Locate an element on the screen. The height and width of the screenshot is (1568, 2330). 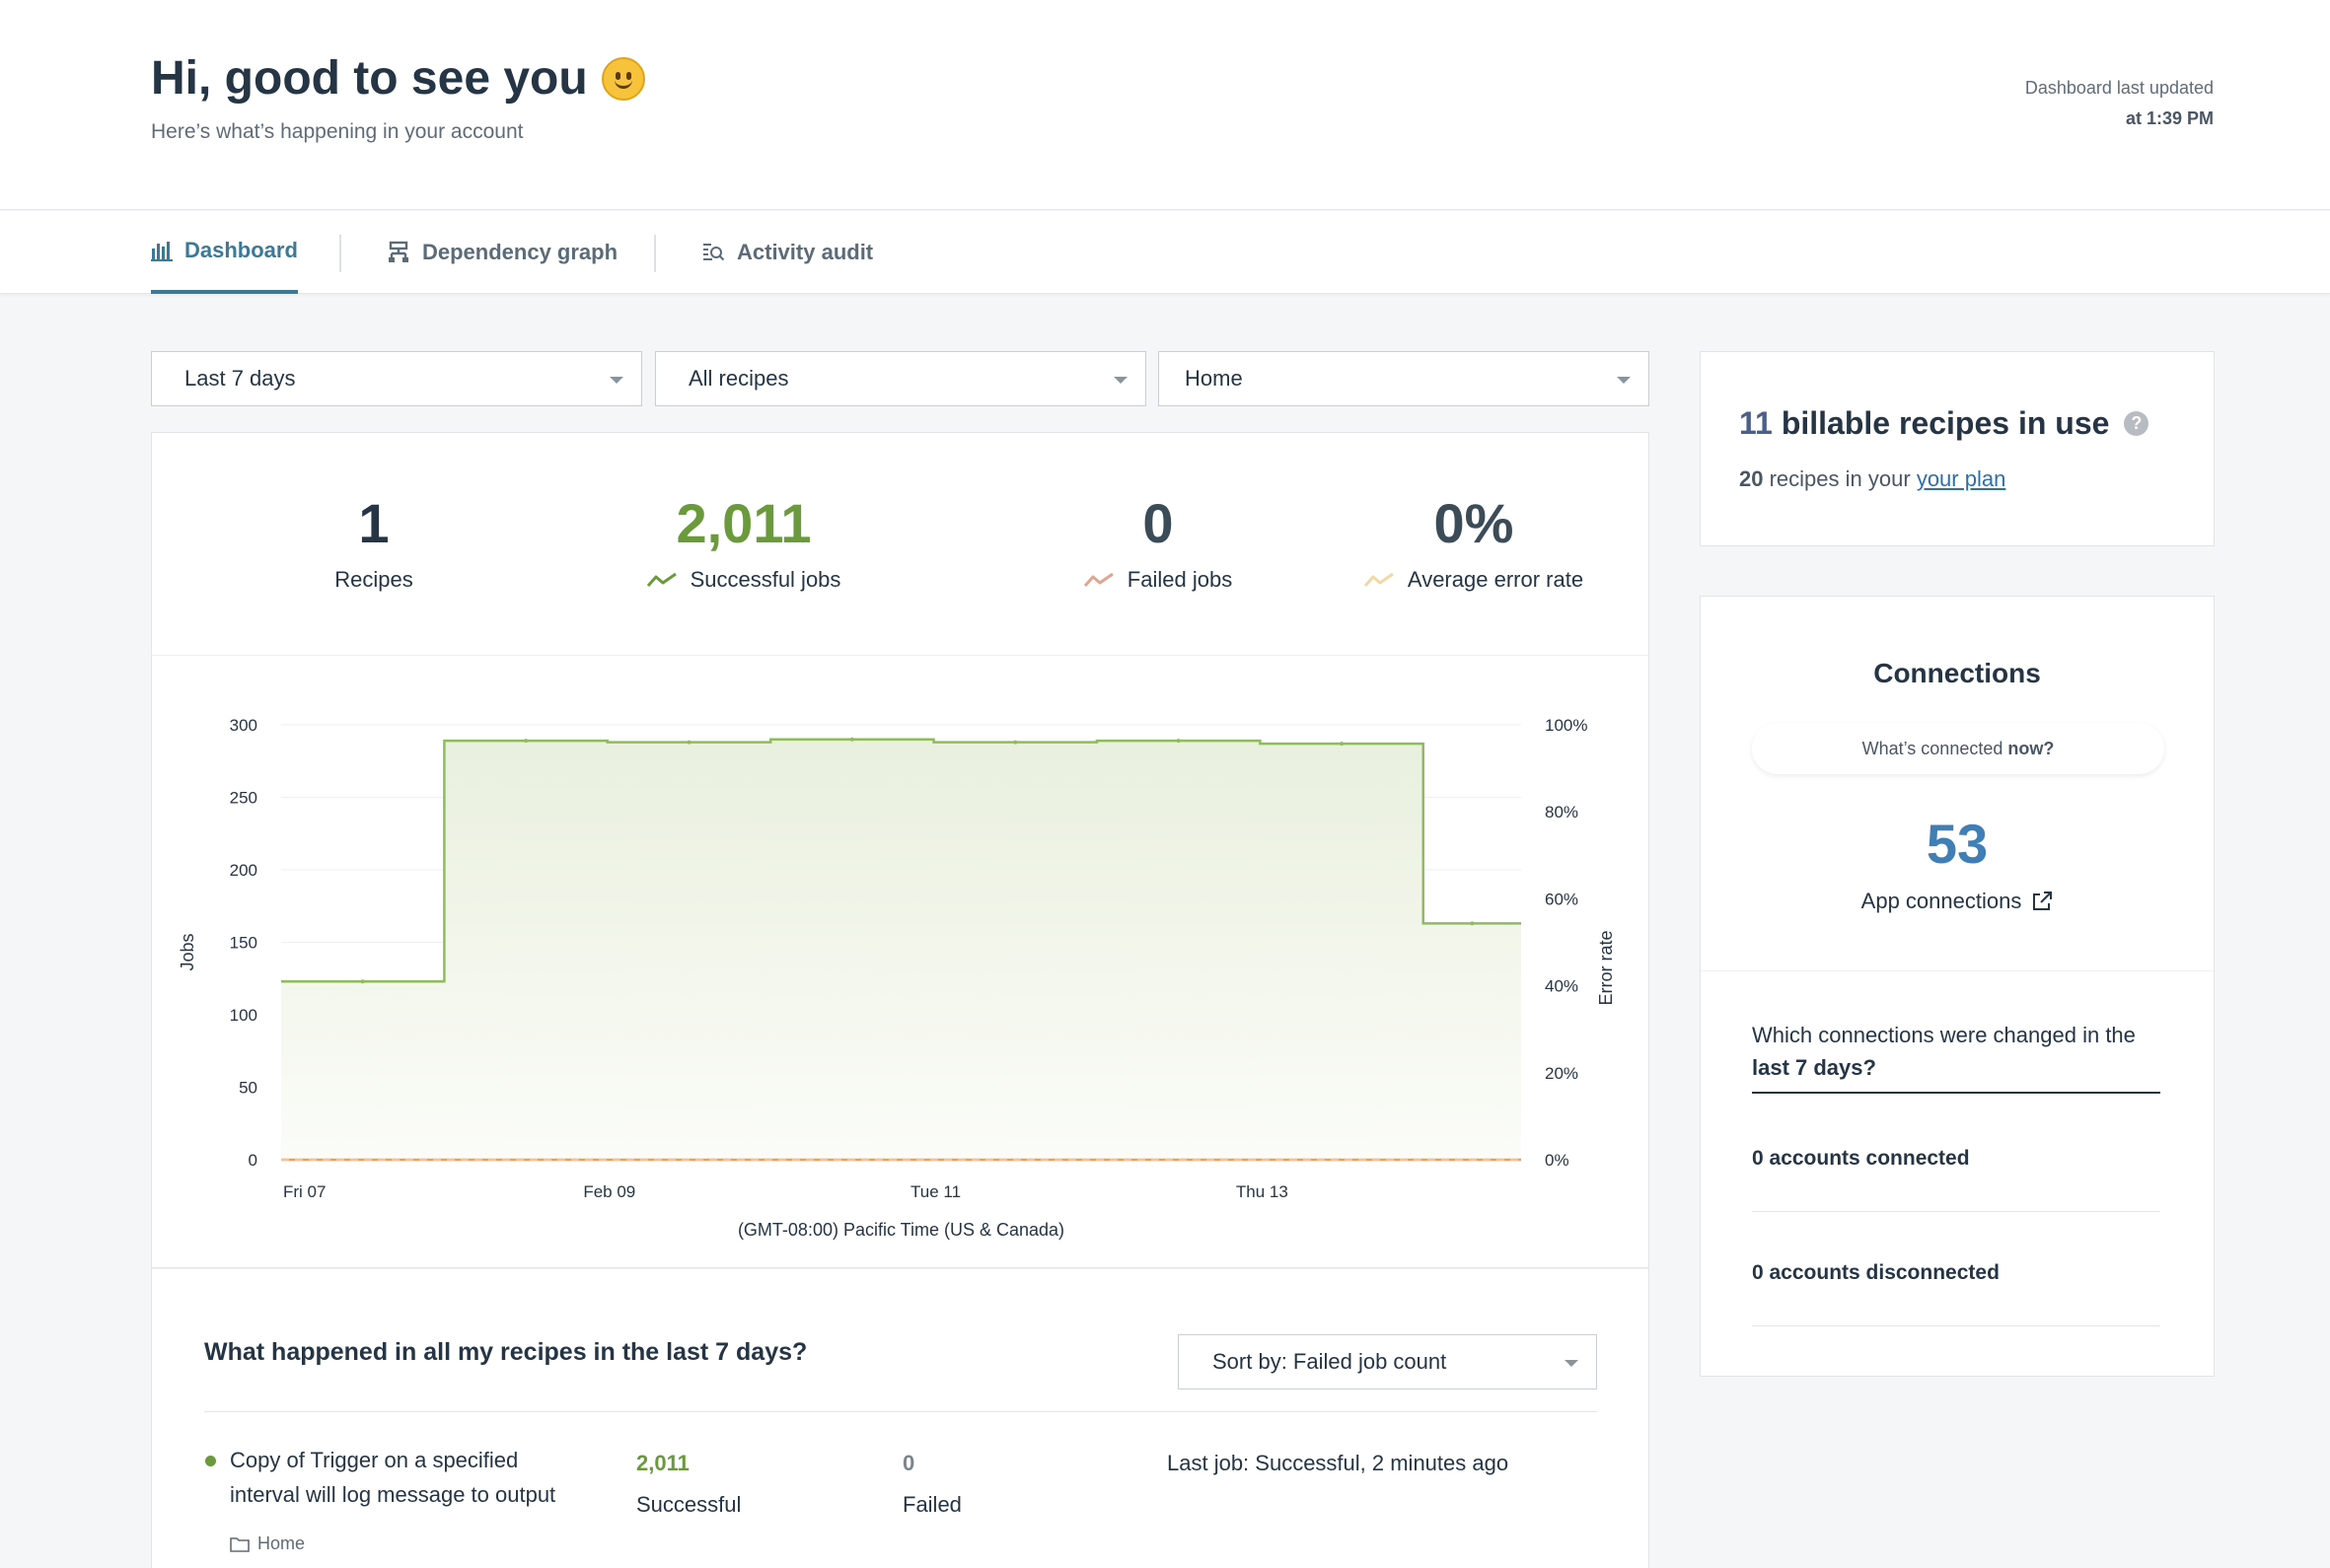
y2-tick-label: 20% is located at coordinates (1562, 1073).